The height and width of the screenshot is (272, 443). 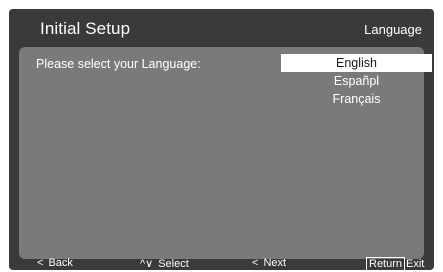 What do you see at coordinates (386, 263) in the screenshot?
I see `return-key-icon: Return` at bounding box center [386, 263].